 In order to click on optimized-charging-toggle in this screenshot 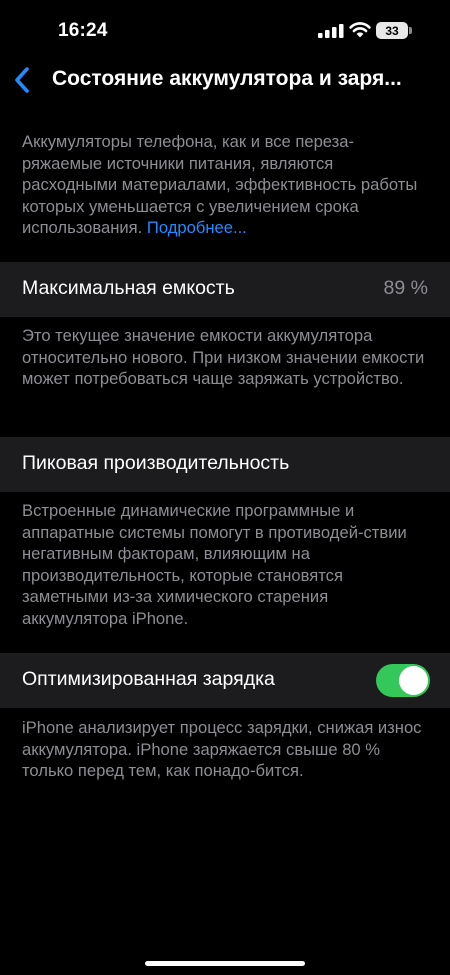, I will do `click(403, 680)`.